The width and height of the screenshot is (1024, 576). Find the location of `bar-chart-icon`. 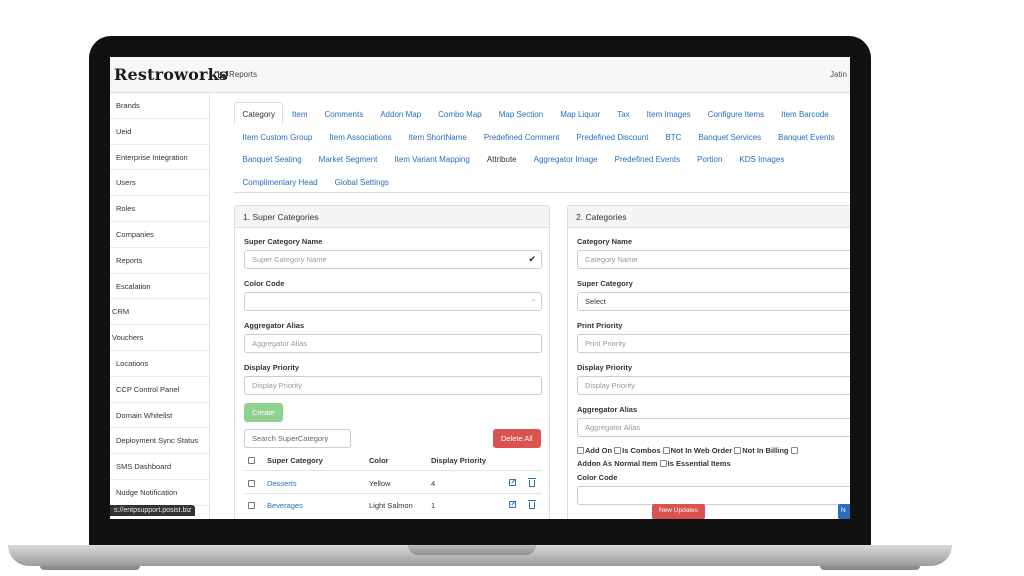

bar-chart-icon is located at coordinates (222, 74).